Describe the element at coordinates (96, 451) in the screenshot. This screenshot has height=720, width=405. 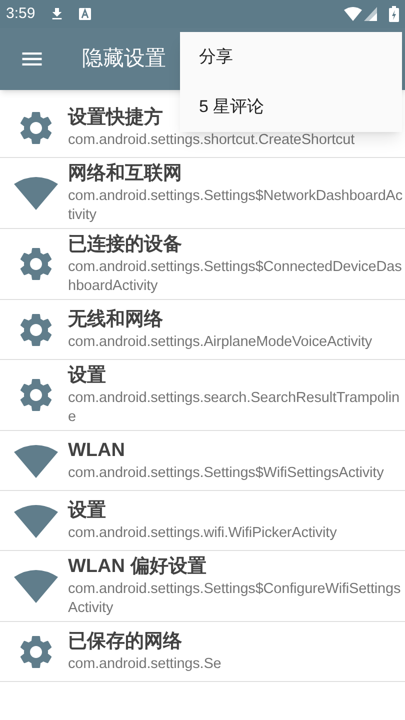
I see `item-title: WLAN` at that location.